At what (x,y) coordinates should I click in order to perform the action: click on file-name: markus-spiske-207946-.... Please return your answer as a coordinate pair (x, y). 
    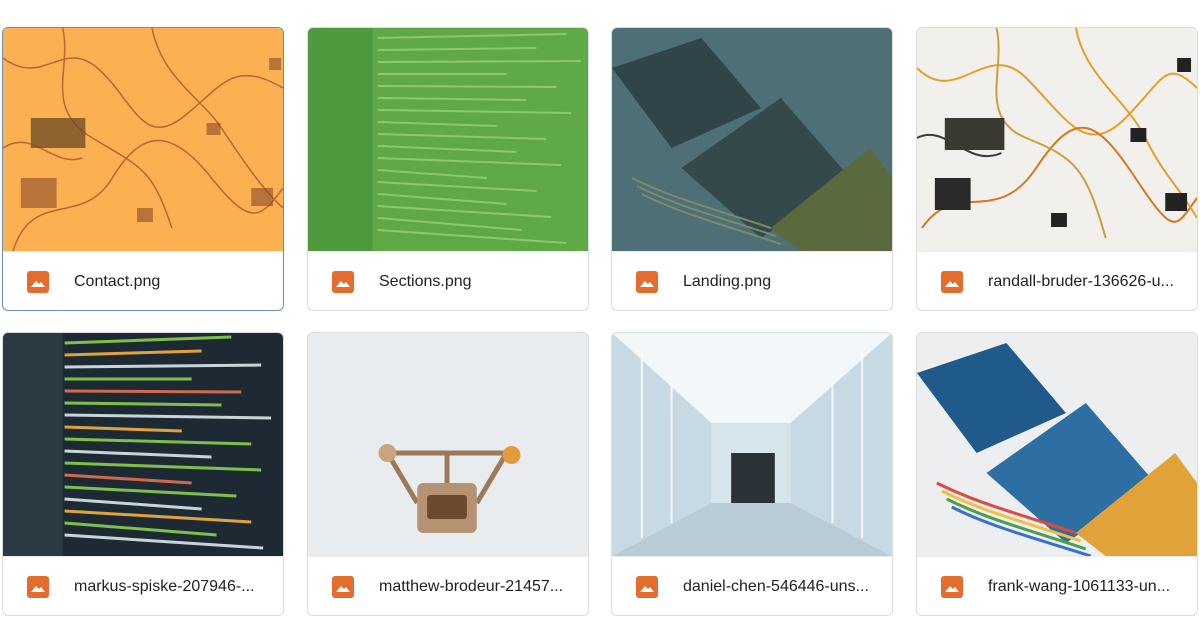
    Looking at the image, I should click on (164, 586).